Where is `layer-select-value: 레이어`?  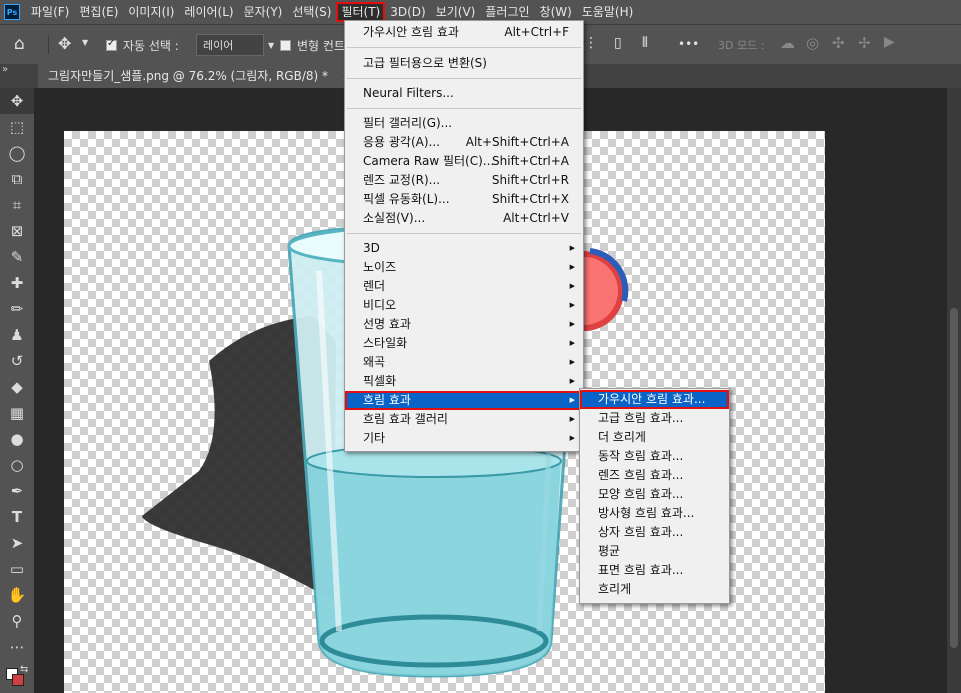
layer-select-value: 레이어 is located at coordinates (230, 45).